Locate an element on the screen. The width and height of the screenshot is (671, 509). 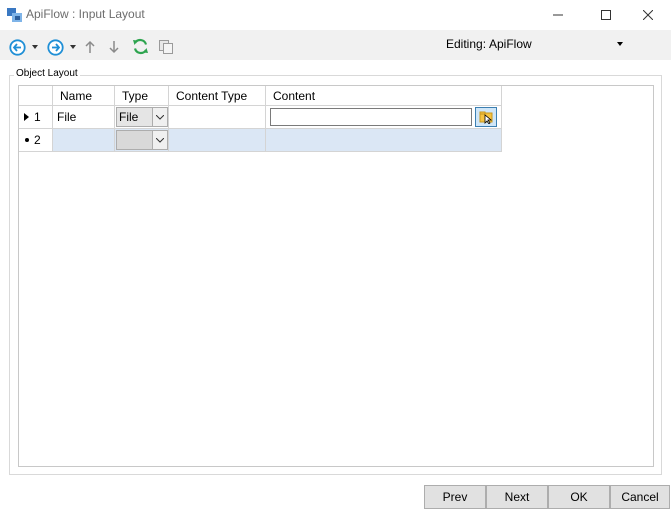
back-button is located at coordinates (17, 47).